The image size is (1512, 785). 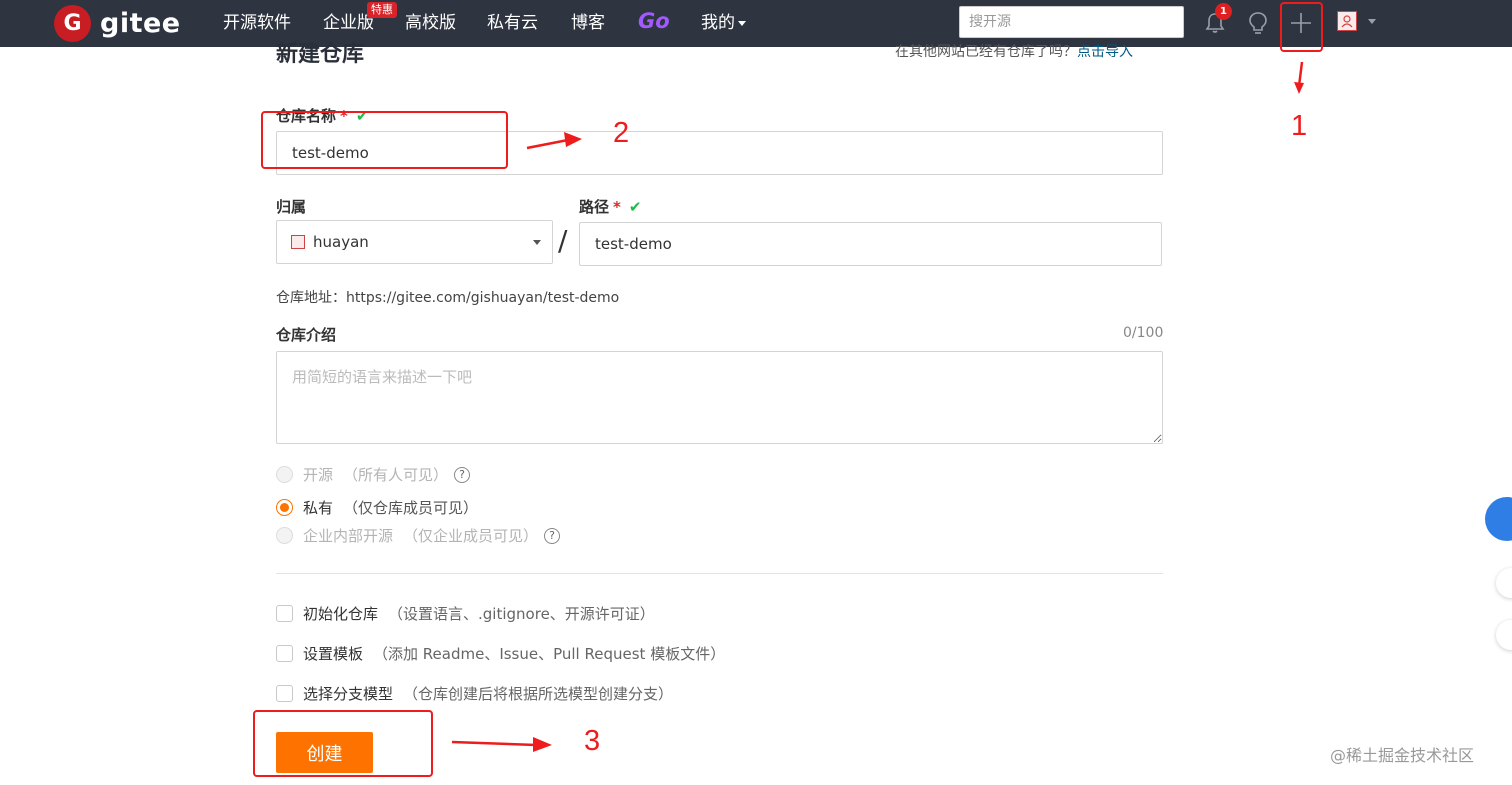 What do you see at coordinates (621, 133) in the screenshot?
I see `annotation-step-2: 2` at bounding box center [621, 133].